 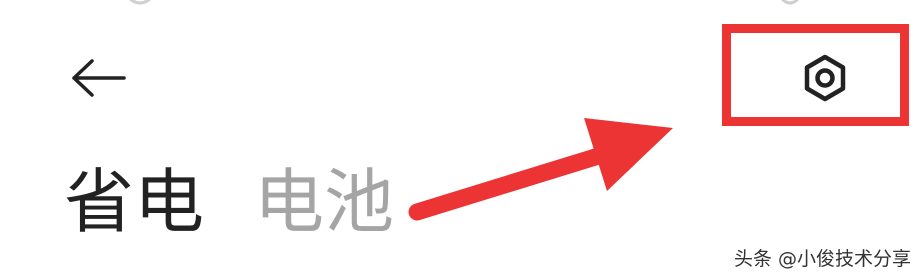 I want to click on tab-power-saving: 省电, so click(x=134, y=202).